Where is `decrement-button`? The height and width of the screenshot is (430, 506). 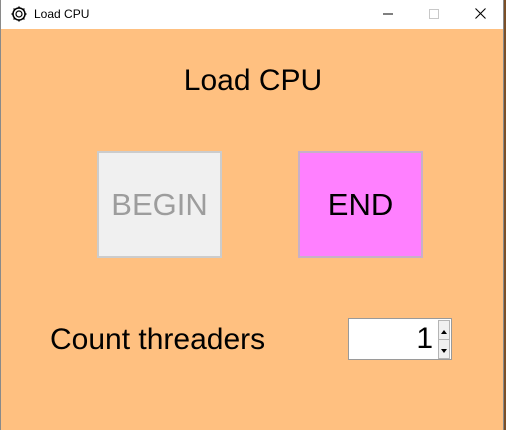 decrement-button is located at coordinates (444, 349).